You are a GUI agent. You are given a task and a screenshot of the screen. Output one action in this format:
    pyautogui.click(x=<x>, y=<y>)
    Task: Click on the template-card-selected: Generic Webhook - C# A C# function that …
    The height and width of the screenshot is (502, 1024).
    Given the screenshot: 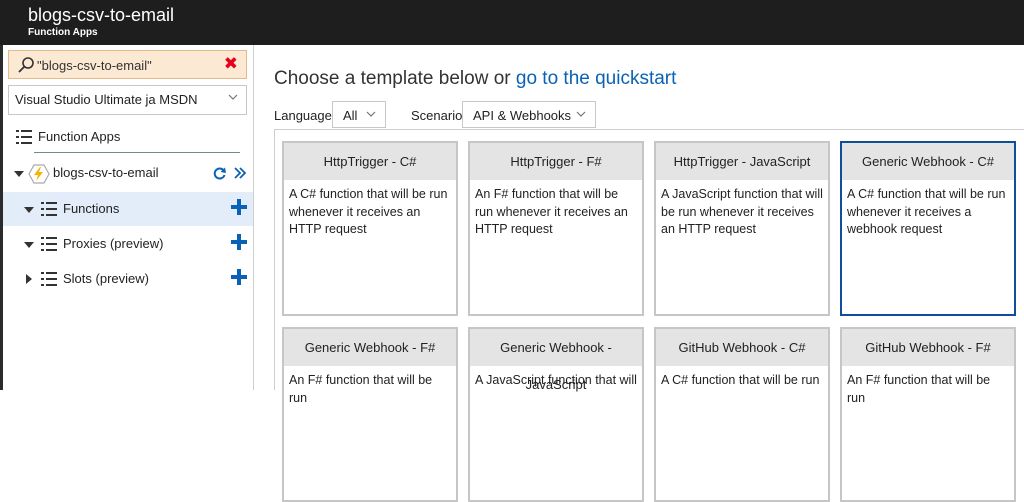 What is the action you would take?
    pyautogui.click(x=928, y=228)
    